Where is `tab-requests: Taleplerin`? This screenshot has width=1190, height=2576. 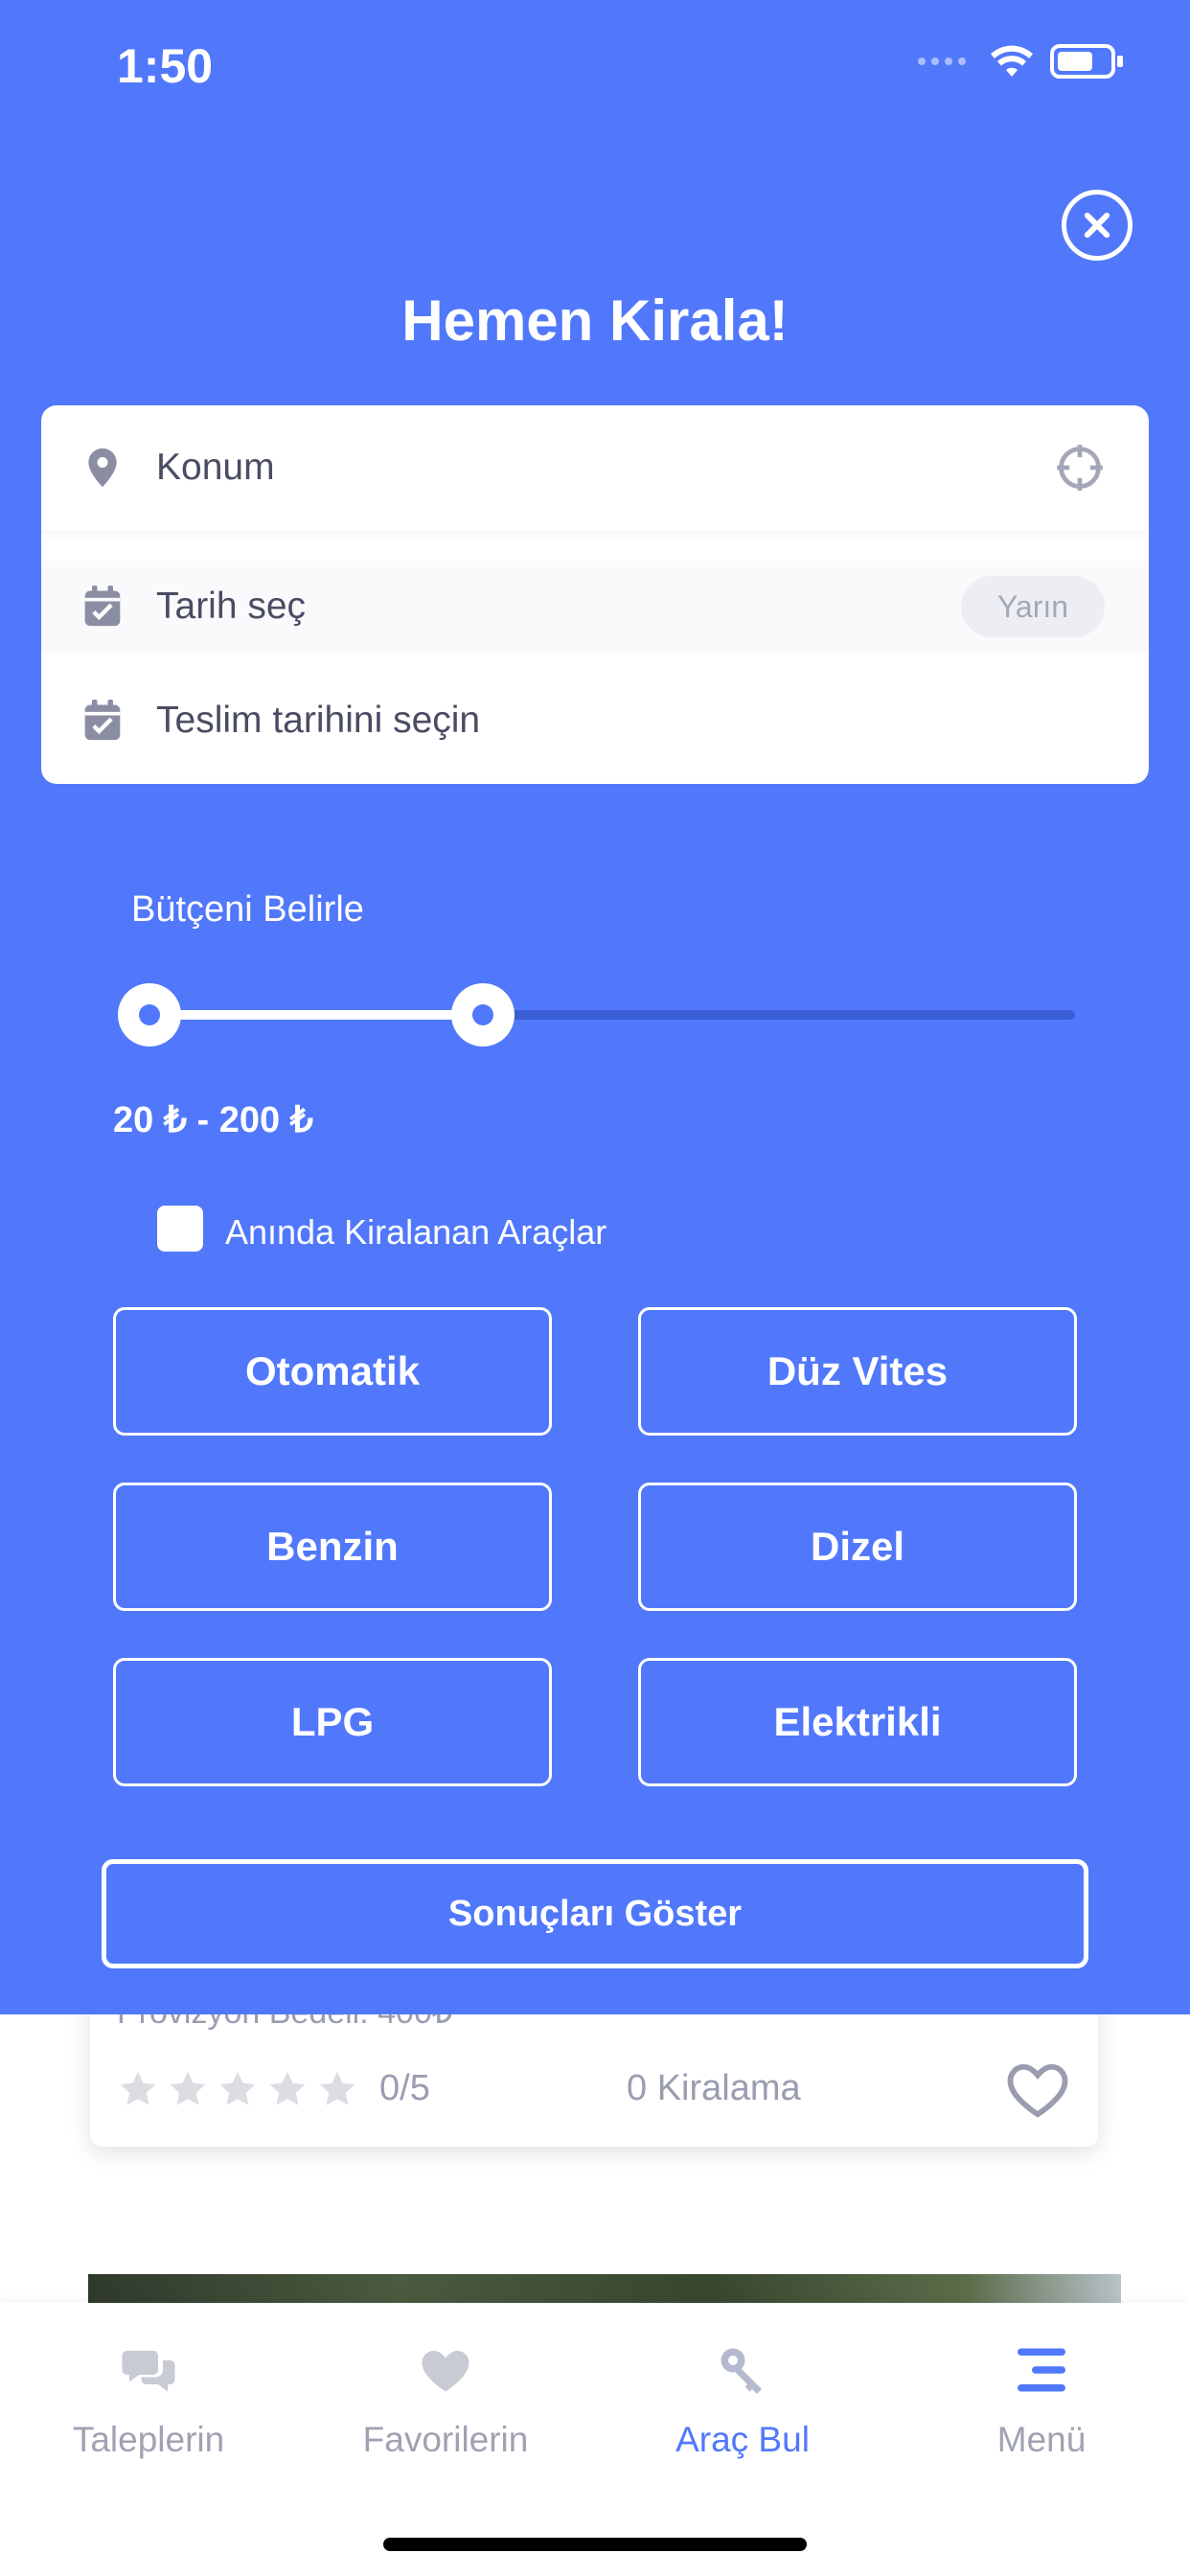 tab-requests: Taleplerin is located at coordinates (148, 2400).